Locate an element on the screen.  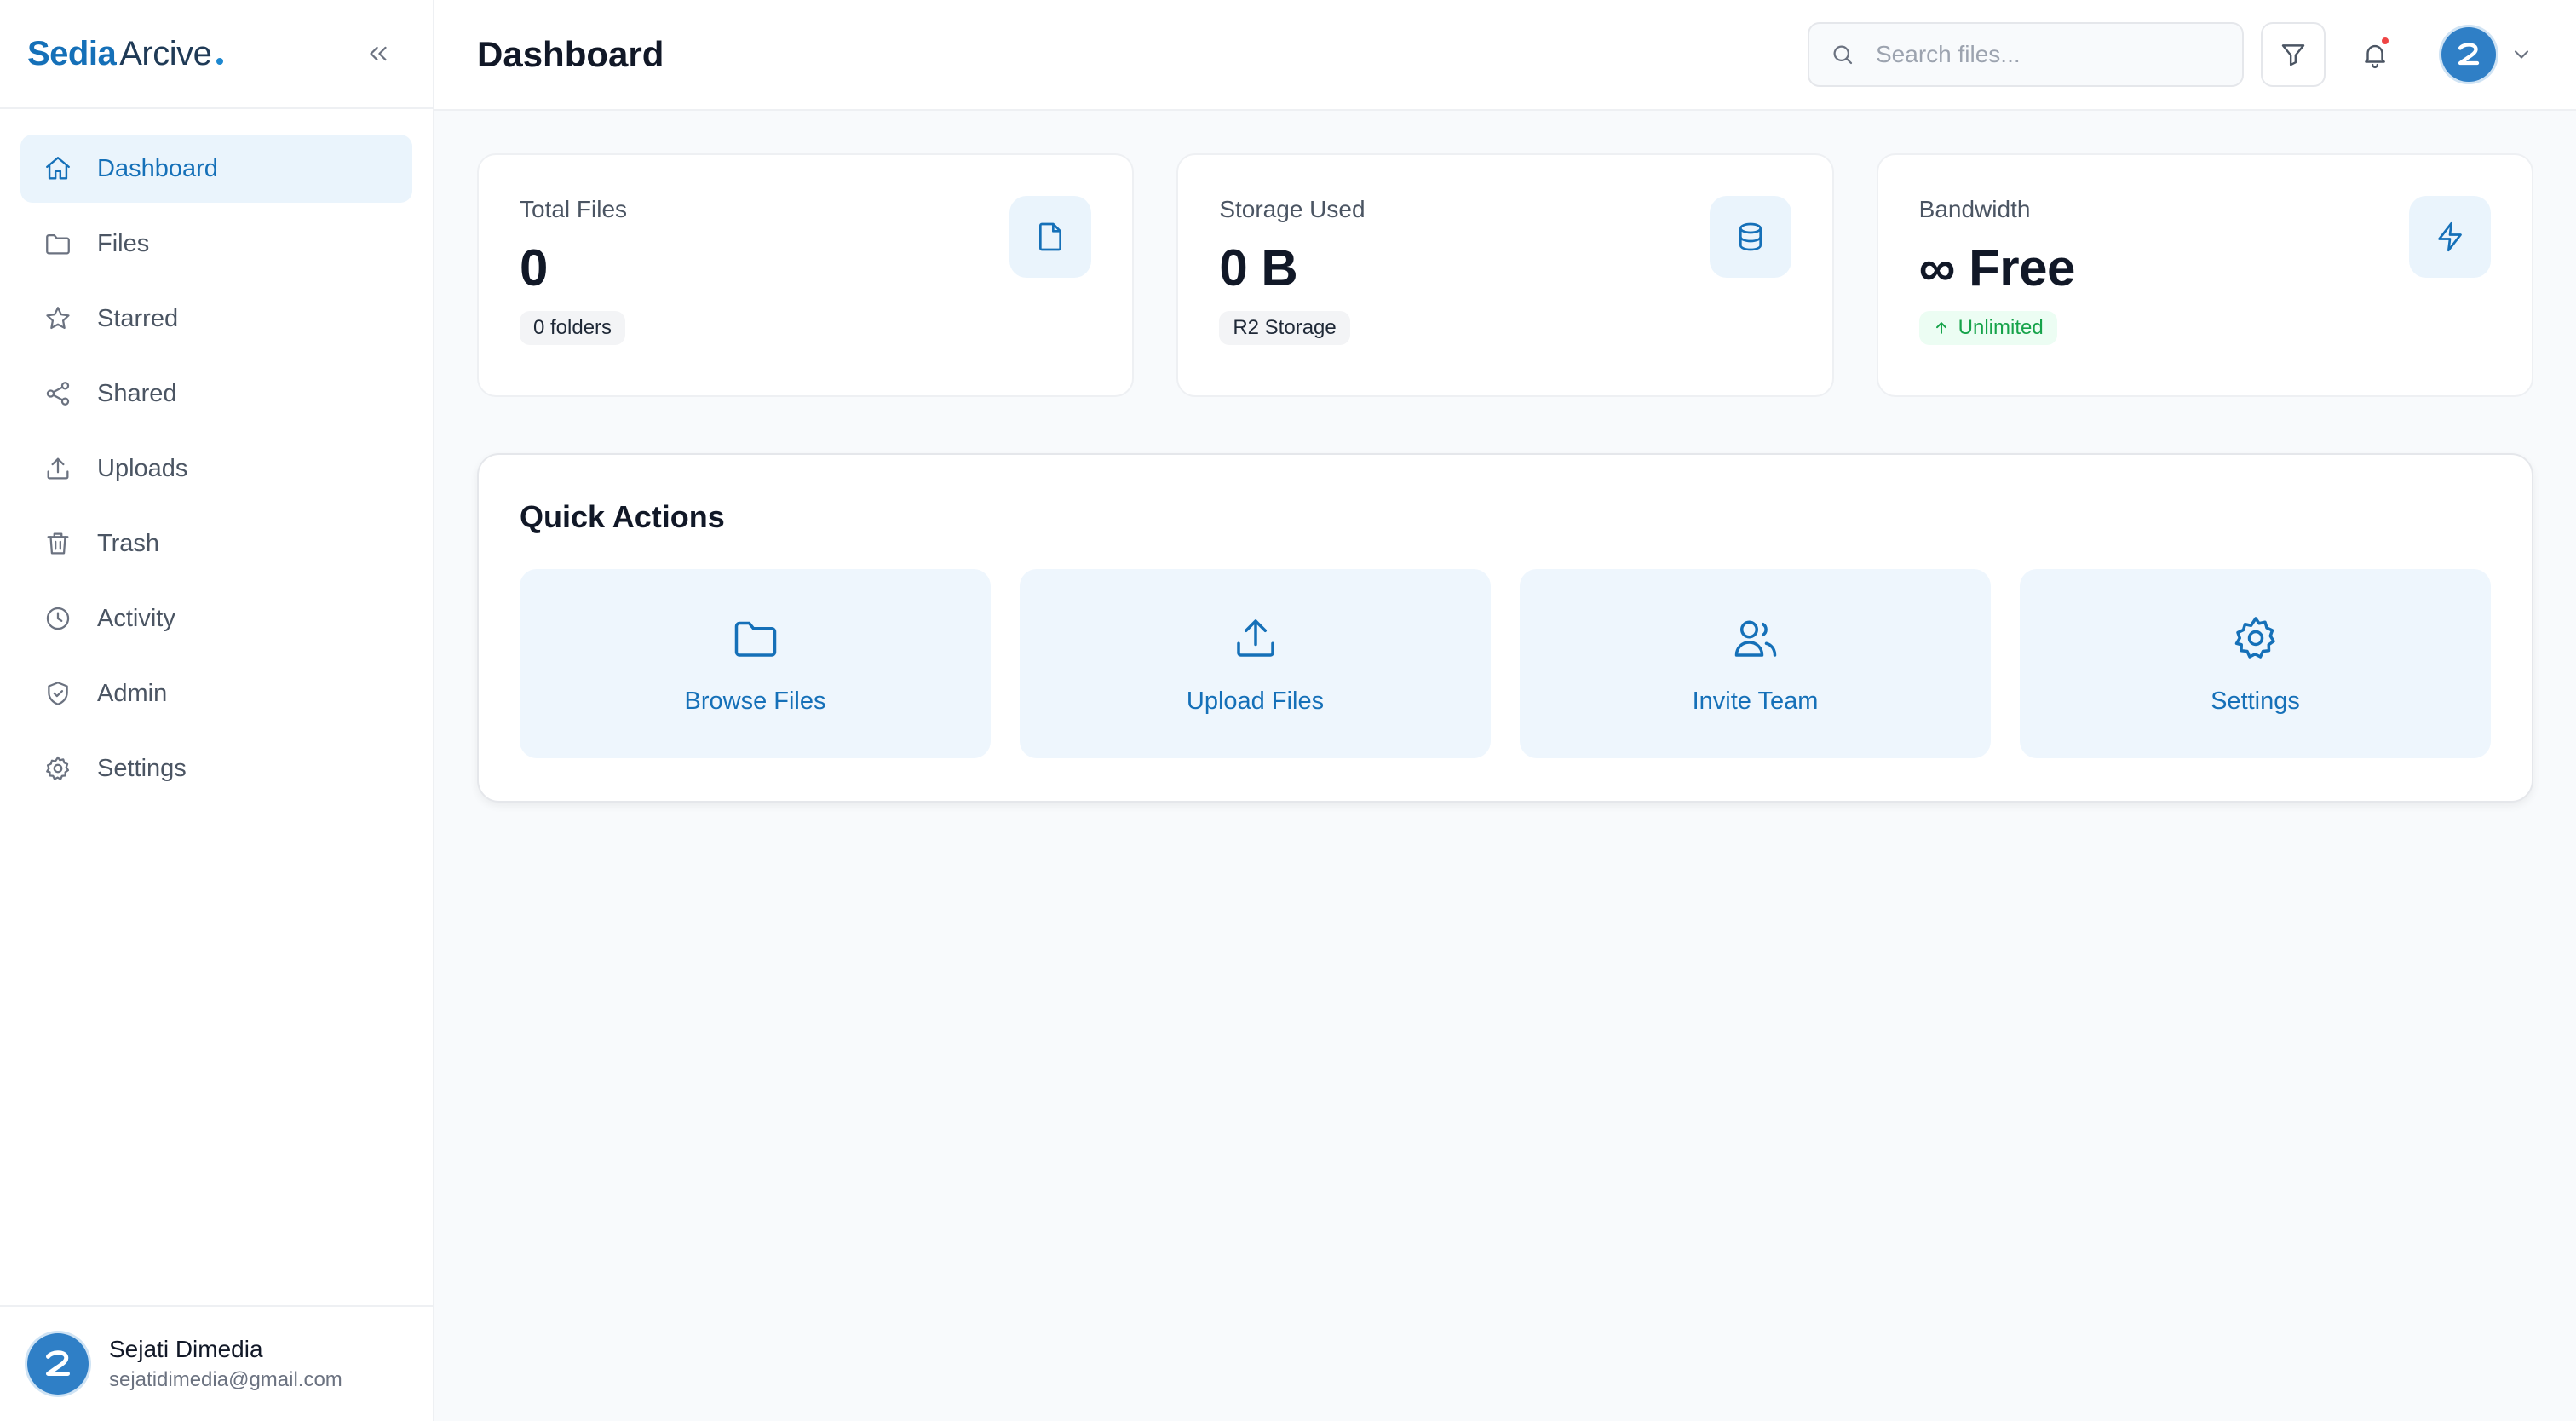
sidebar-item-settings: Settings is located at coordinates (216, 768).